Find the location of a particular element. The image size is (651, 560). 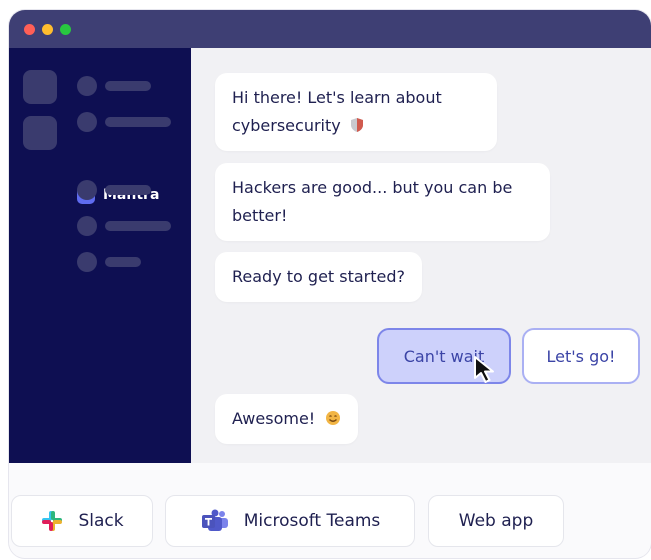

microsoft-teams-button: Microsoft Teams is located at coordinates (290, 521).